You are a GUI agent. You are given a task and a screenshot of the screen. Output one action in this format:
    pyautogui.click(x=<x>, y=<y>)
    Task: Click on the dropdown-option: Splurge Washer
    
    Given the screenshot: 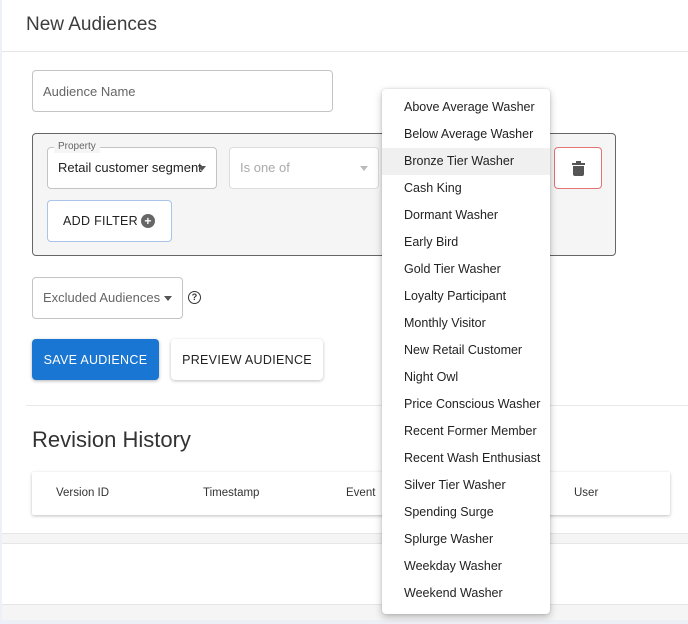 What is the action you would take?
    pyautogui.click(x=466, y=539)
    